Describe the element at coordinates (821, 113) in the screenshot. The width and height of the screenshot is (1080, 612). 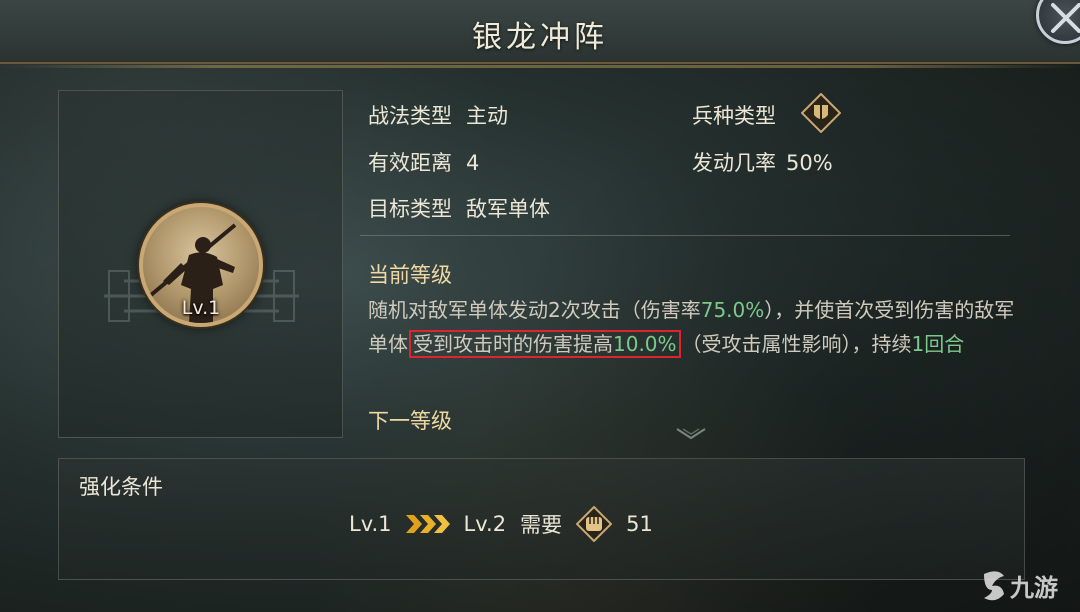
I see `shield-troop-icon` at that location.